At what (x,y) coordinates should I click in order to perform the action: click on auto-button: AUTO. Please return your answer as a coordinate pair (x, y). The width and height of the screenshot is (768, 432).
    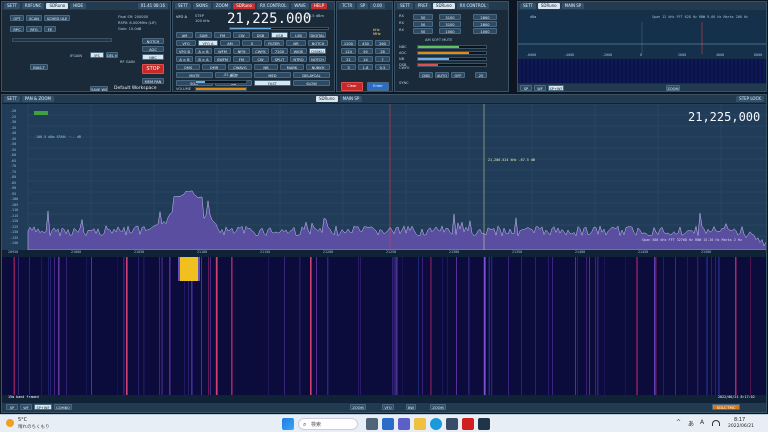
    Looking at the image, I should click on (442, 75).